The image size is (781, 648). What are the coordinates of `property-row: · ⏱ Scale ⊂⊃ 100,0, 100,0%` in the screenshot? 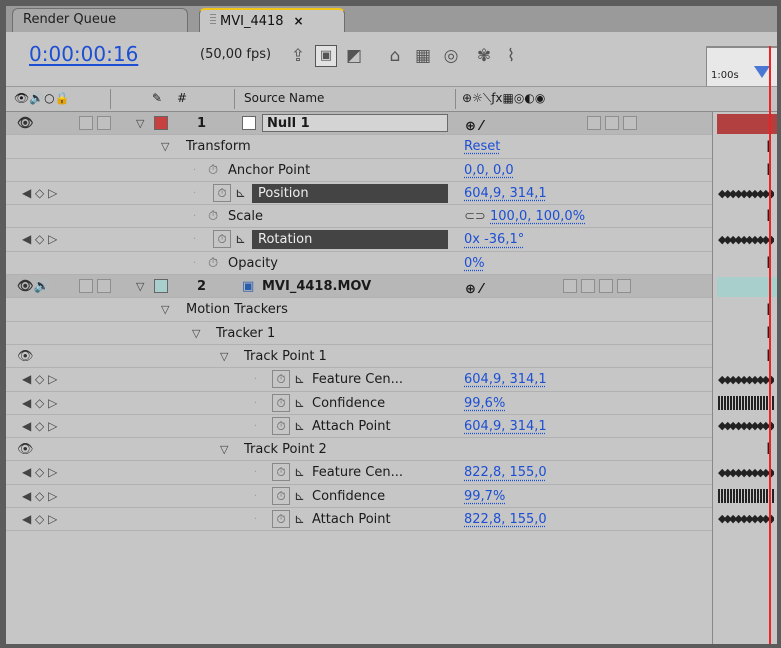 It's located at (391, 217).